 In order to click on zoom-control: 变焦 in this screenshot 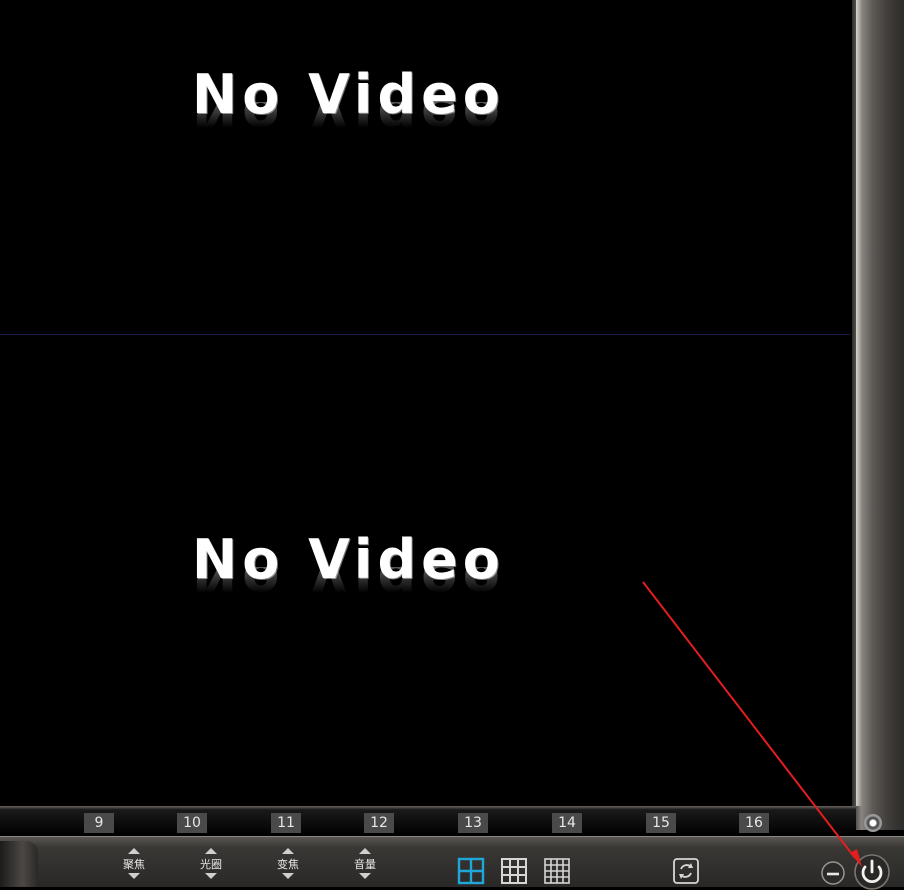, I will do `click(288, 866)`.